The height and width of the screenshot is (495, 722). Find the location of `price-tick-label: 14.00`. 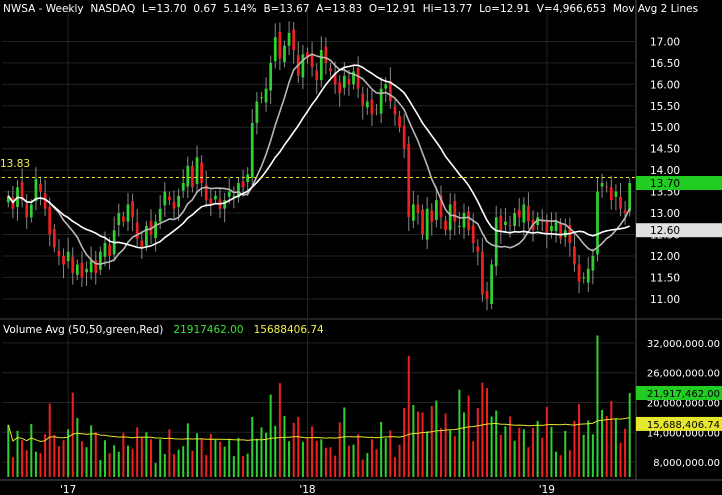

price-tick-label: 14.00 is located at coordinates (665, 171).